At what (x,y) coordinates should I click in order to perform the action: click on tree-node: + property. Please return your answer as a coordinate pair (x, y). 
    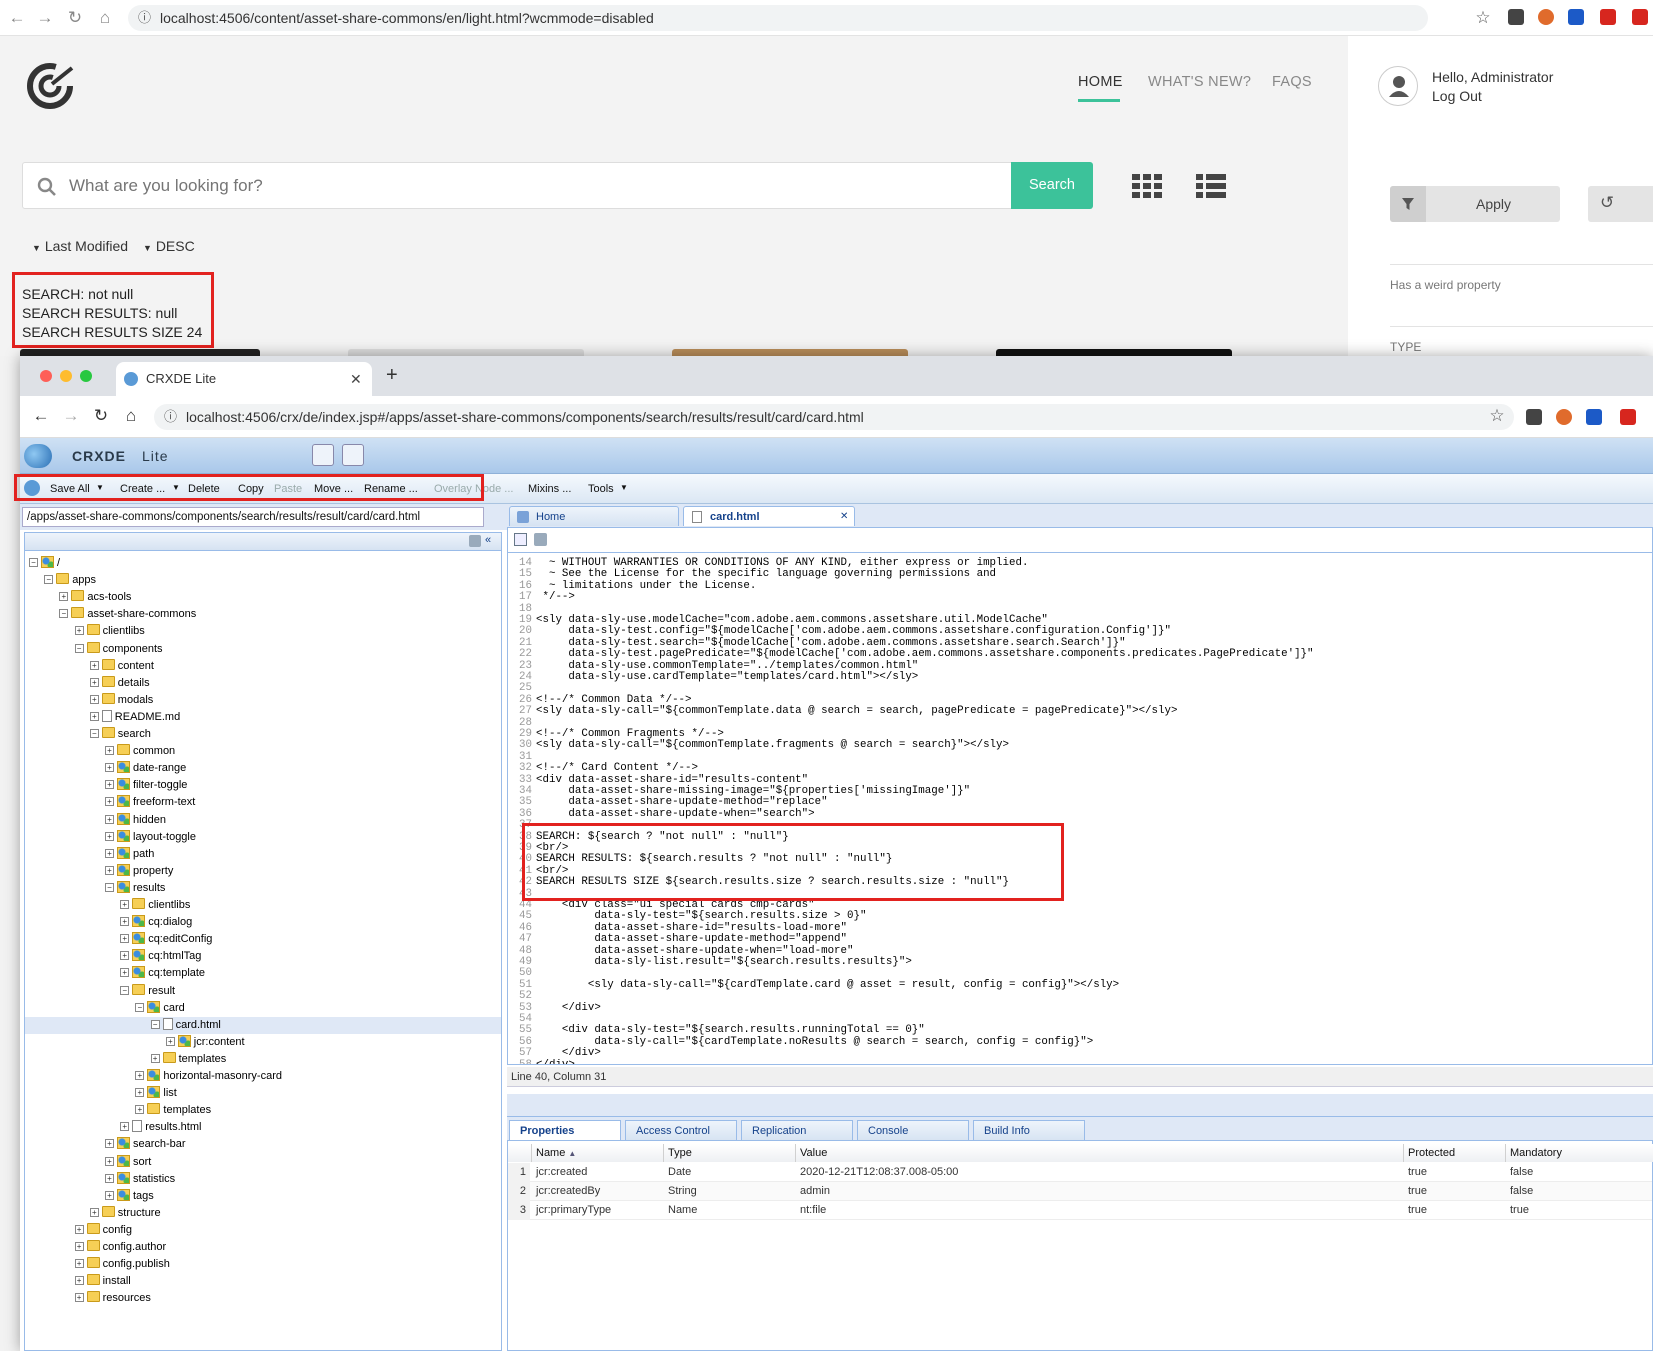
    Looking at the image, I should click on (263, 871).